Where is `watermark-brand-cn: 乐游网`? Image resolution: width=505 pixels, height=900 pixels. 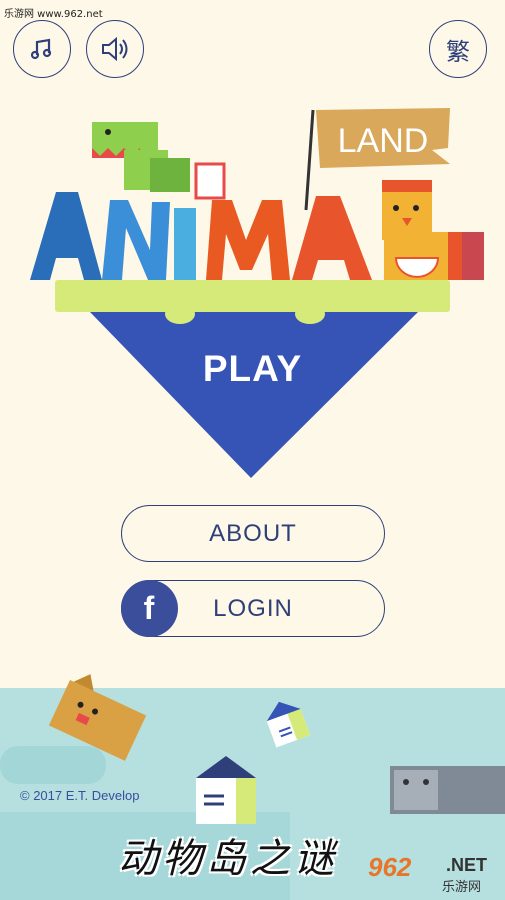 watermark-brand-cn: 乐游网 is located at coordinates (462, 887).